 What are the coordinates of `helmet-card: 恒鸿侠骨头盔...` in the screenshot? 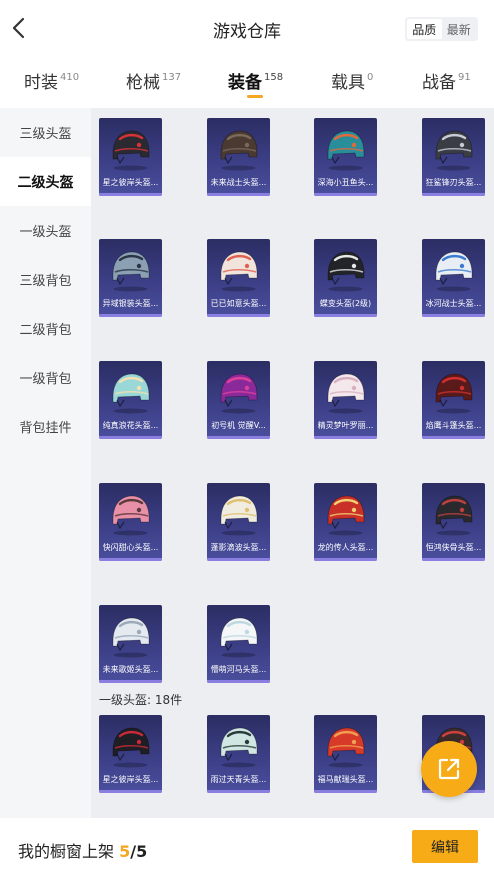 It's located at (453, 522).